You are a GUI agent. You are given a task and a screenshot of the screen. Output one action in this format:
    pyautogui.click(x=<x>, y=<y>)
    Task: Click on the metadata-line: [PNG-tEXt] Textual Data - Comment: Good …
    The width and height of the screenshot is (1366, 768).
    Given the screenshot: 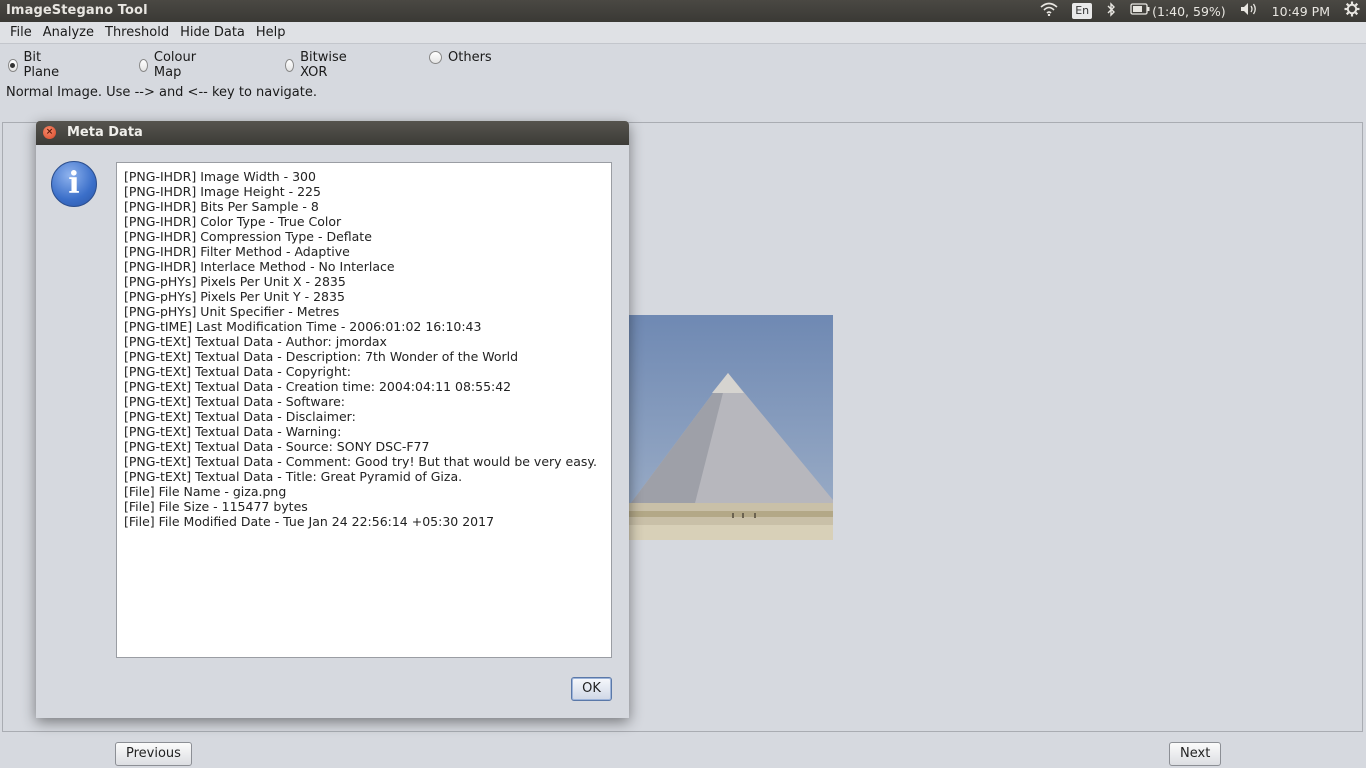 What is the action you would take?
    pyautogui.click(x=360, y=461)
    